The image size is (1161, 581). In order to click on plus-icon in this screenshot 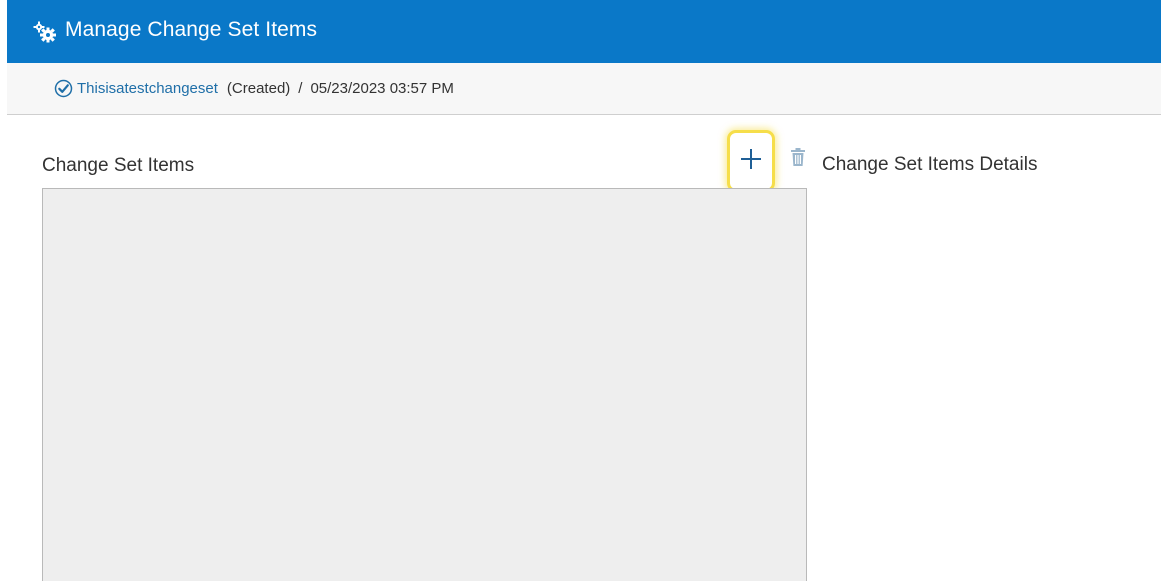, I will do `click(751, 161)`.